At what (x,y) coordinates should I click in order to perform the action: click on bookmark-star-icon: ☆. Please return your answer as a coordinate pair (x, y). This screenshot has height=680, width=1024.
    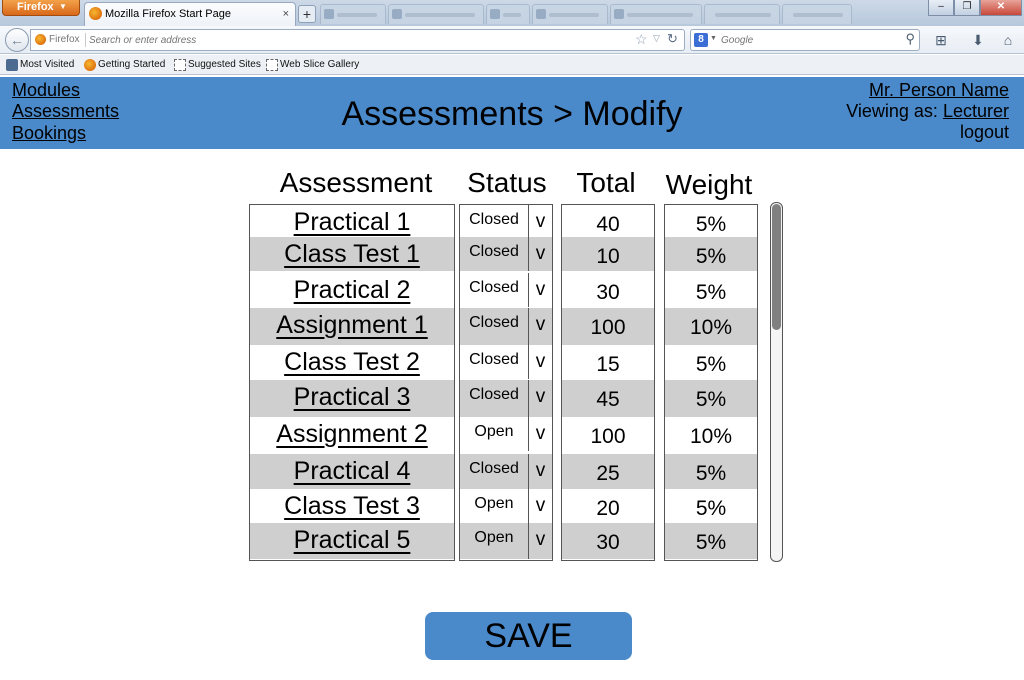
    Looking at the image, I should click on (641, 39).